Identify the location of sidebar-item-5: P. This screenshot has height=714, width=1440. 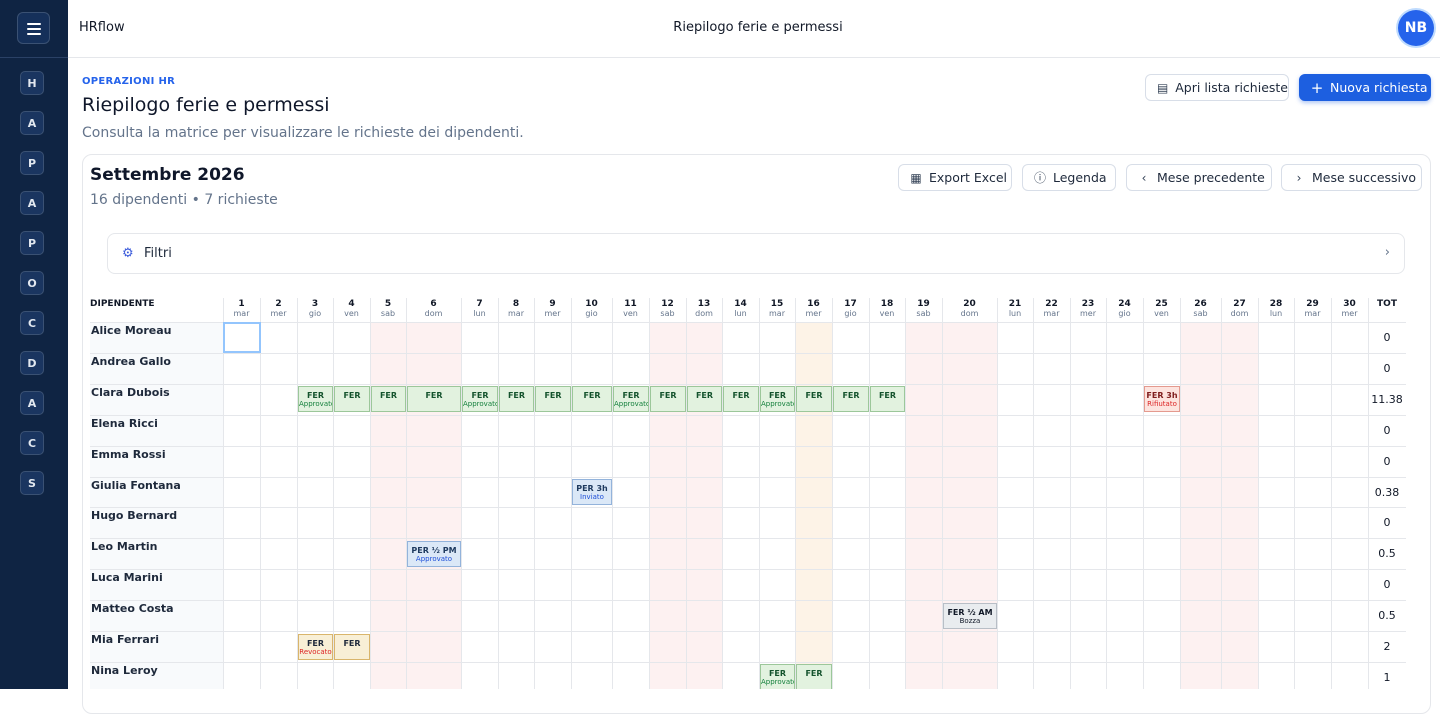
(32, 243).